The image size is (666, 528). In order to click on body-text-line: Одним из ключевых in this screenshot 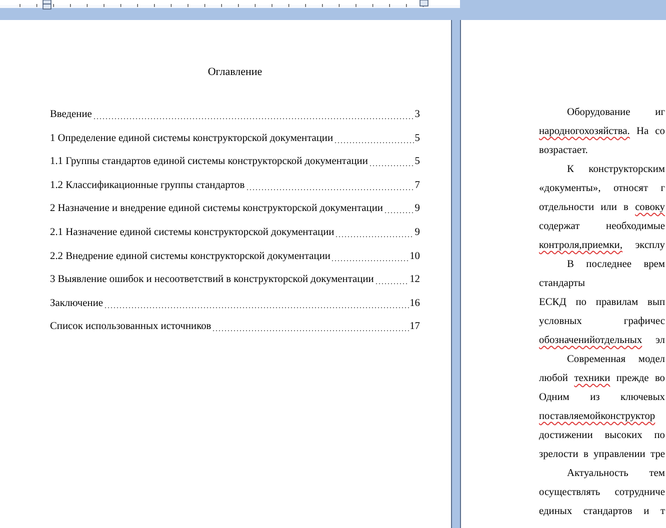, I will do `click(602, 398)`.